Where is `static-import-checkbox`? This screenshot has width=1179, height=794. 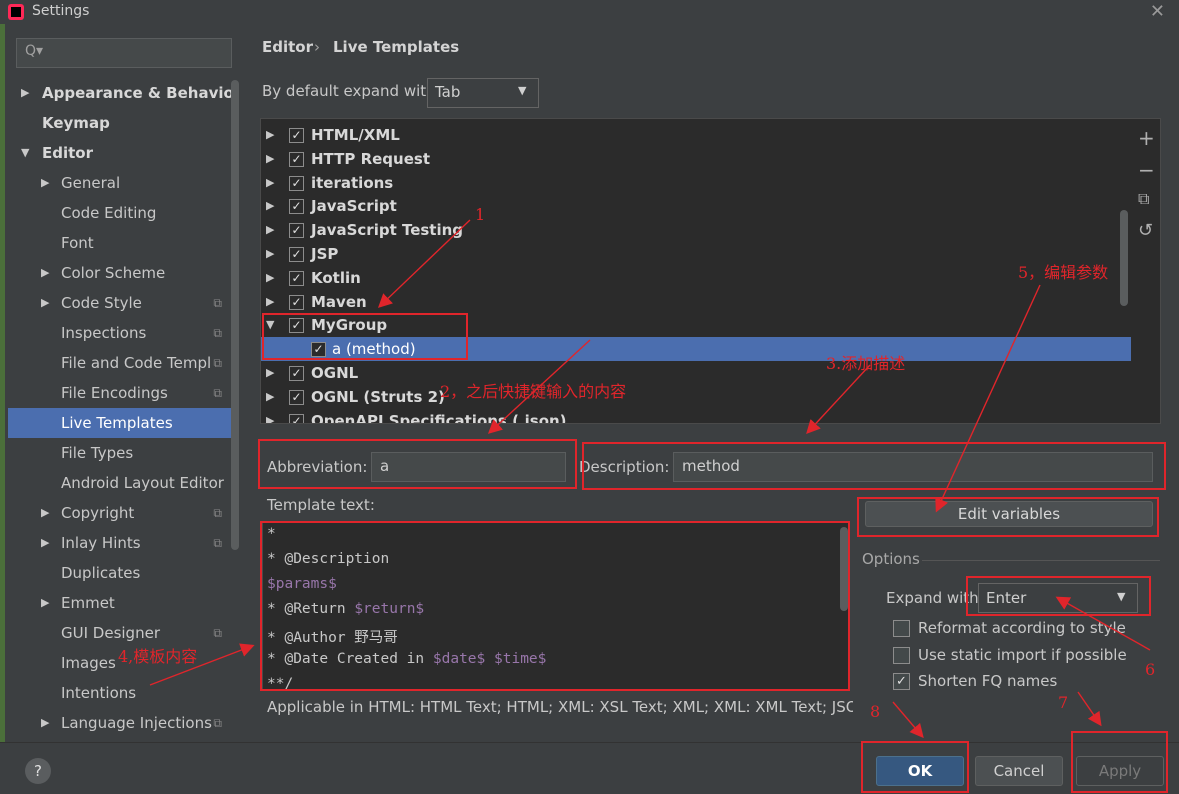 static-import-checkbox is located at coordinates (901, 655).